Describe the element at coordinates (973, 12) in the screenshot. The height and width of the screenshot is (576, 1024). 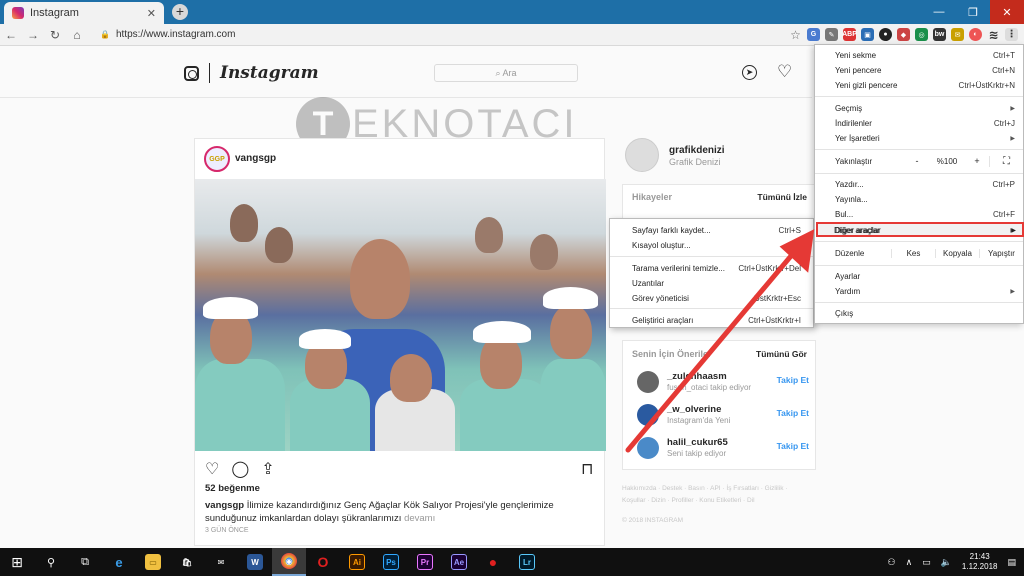
I see `maximize-button: ❐` at that location.